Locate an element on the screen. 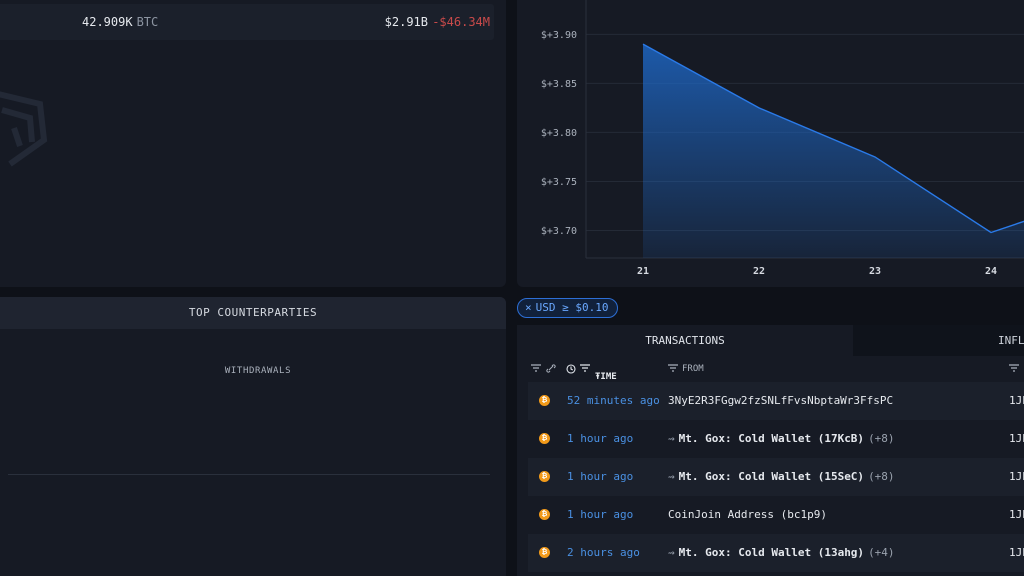 The height and width of the screenshot is (576, 1024). from-label: Mt. Gox: Cold Wallet (13ahg) is located at coordinates (771, 552).